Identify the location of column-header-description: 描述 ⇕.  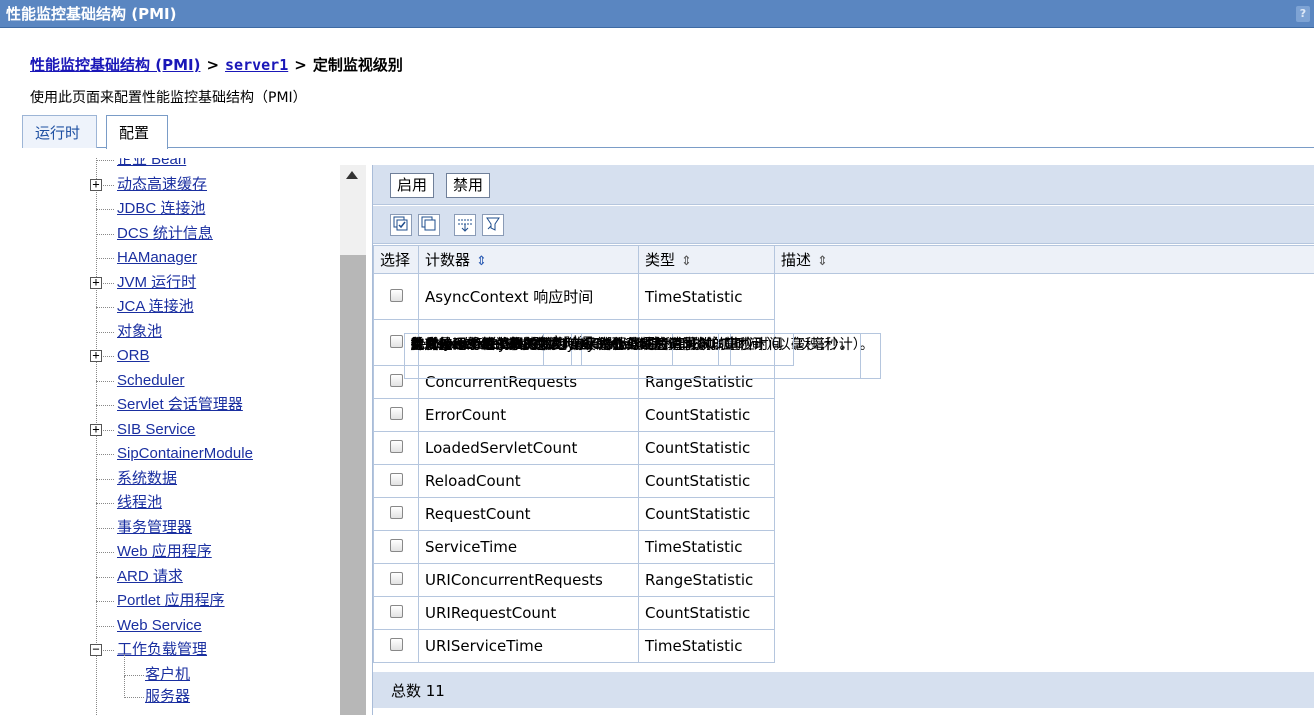
(1044, 259).